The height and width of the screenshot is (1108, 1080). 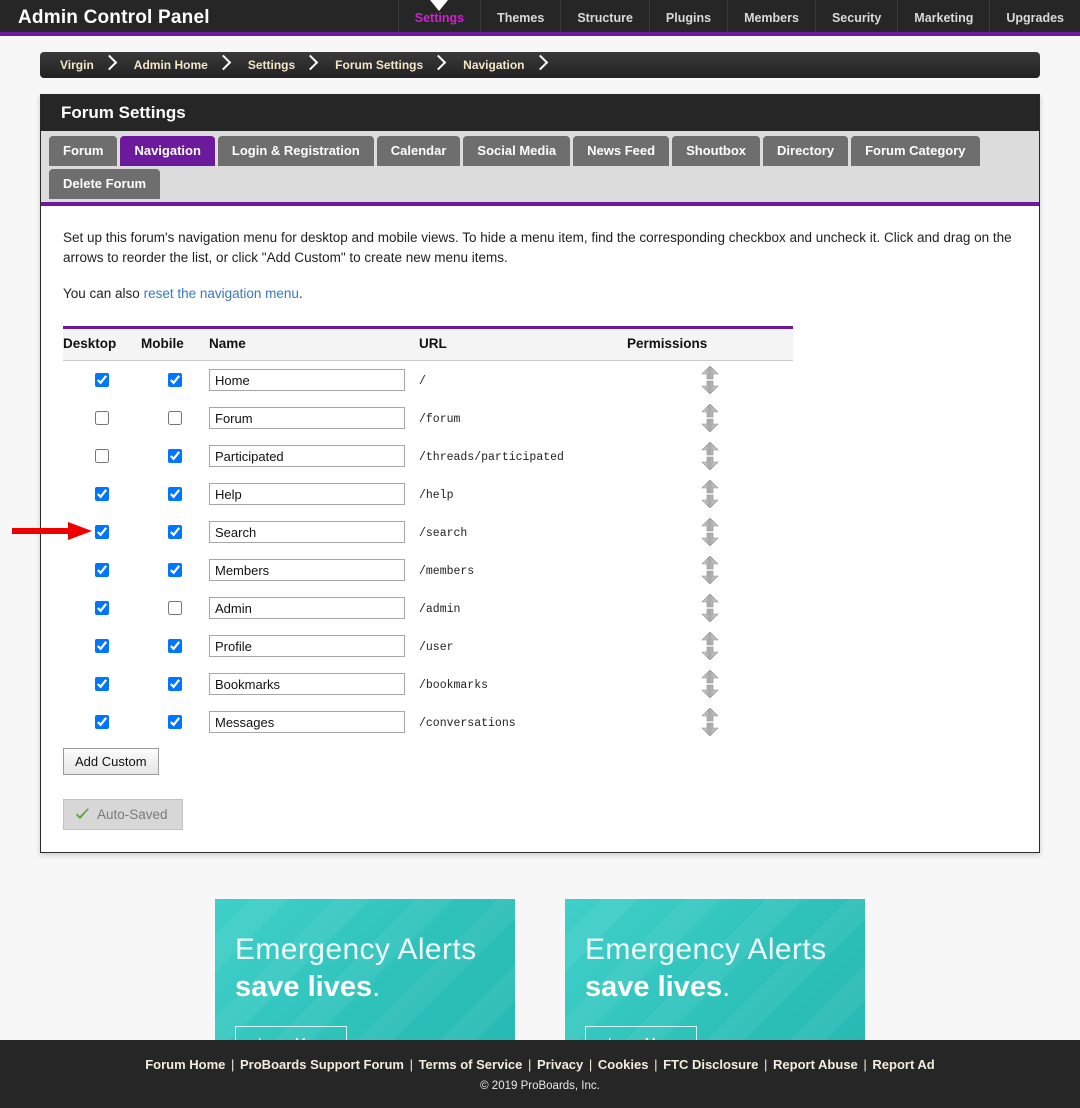 I want to click on breadcrumb-item-admin-home: Admin Home, so click(x=168, y=65).